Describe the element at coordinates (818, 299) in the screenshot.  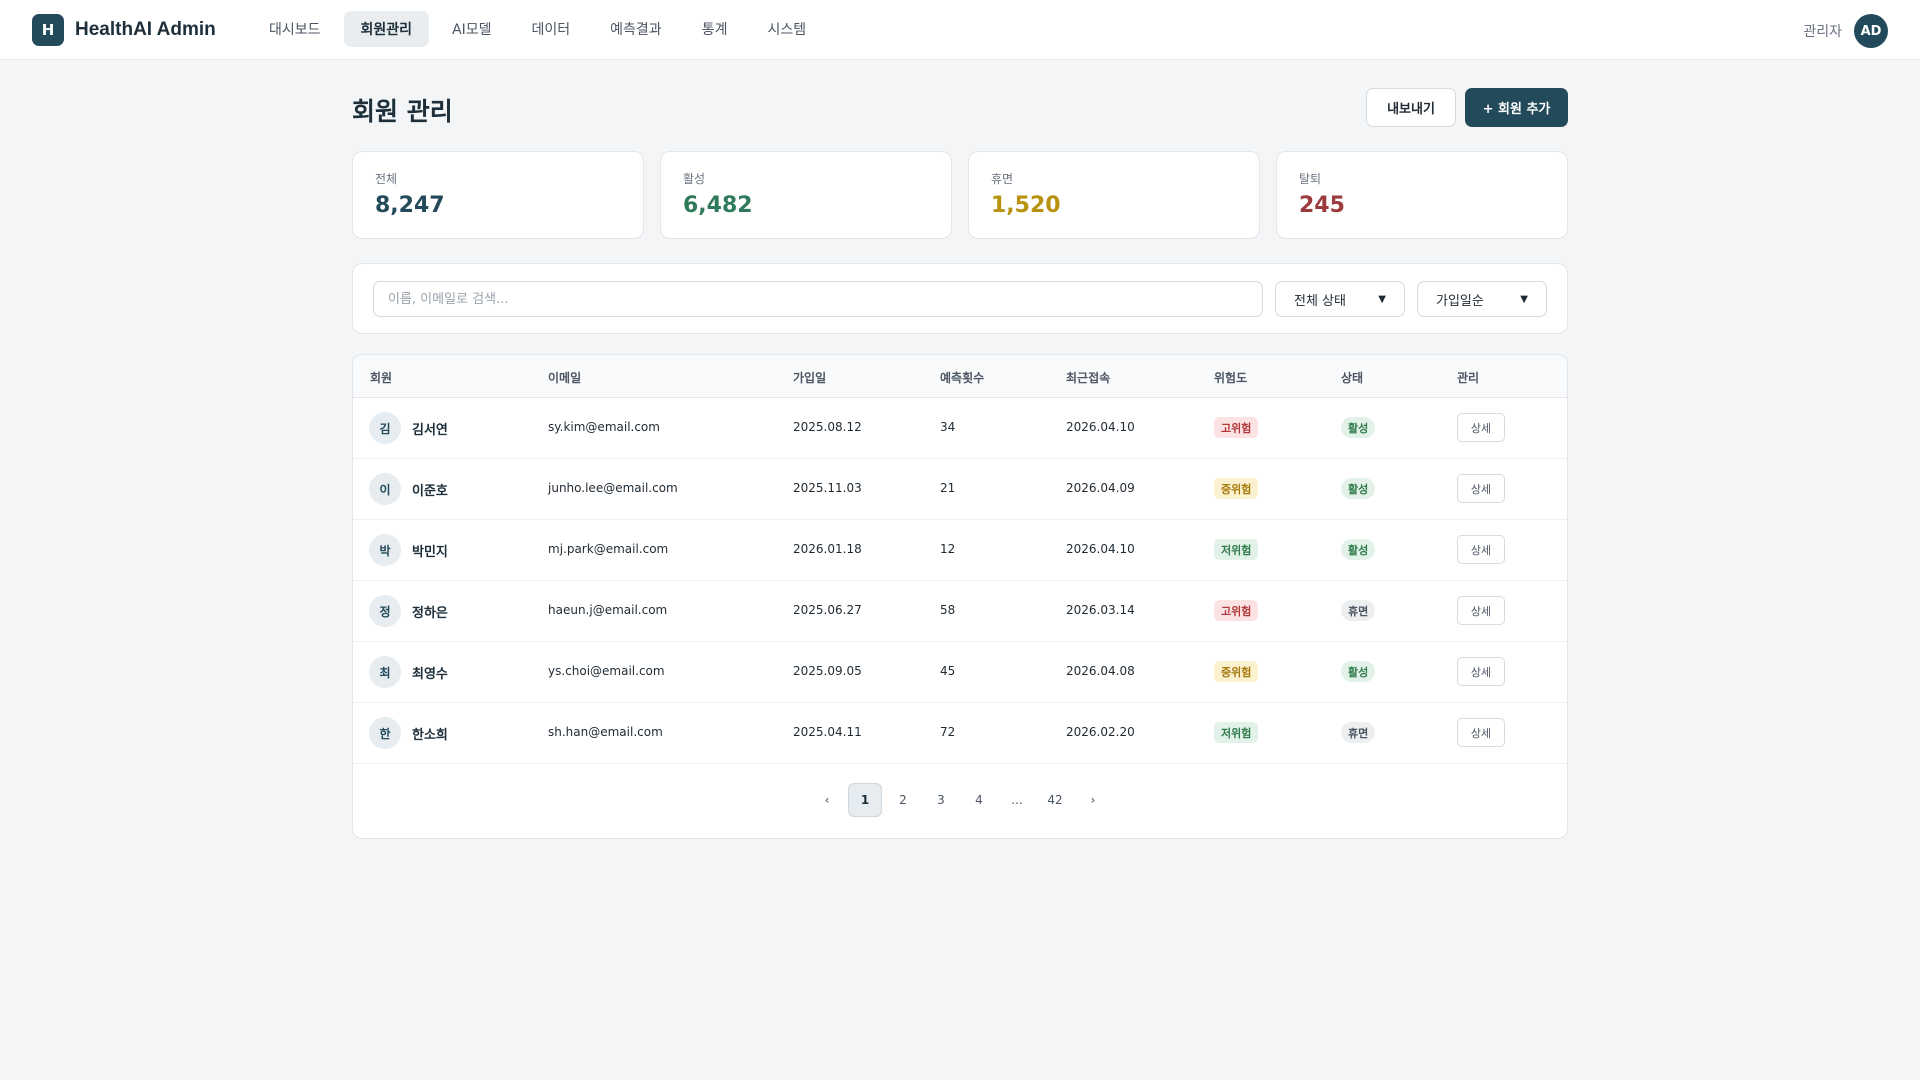
I see `search-input` at that location.